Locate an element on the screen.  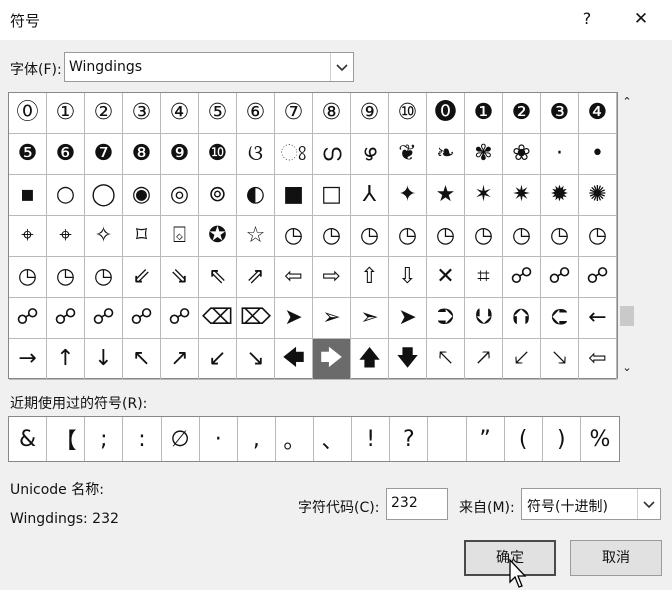
symbol-cell: ❿ is located at coordinates (218, 154).